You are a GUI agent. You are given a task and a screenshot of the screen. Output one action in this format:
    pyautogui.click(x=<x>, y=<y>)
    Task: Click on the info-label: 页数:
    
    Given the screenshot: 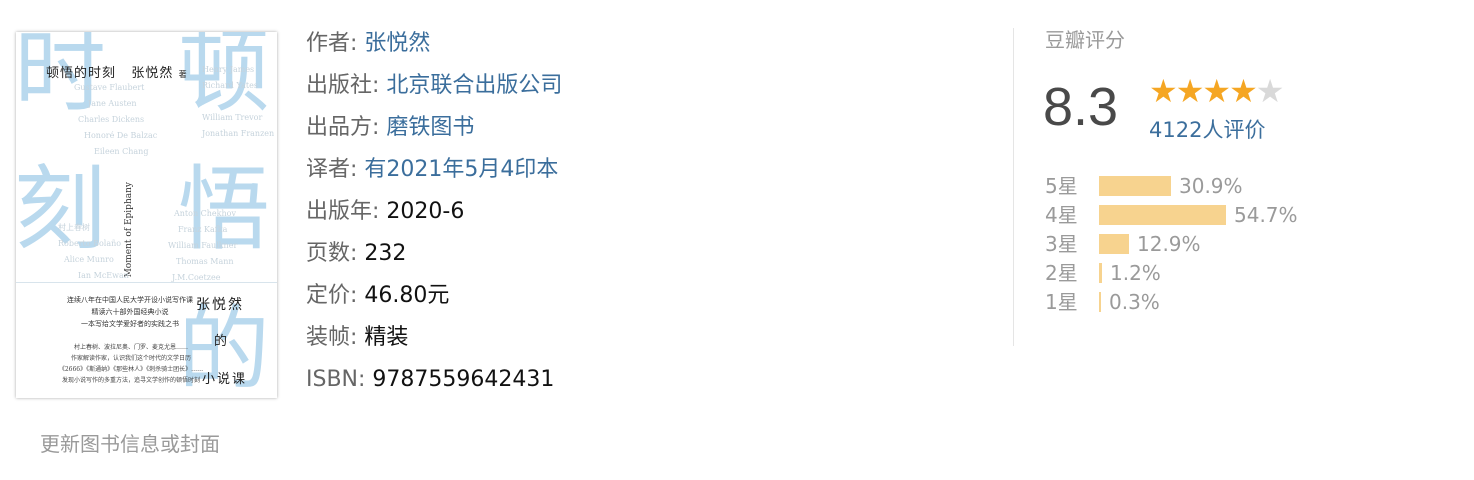 What is the action you would take?
    pyautogui.click(x=332, y=253)
    